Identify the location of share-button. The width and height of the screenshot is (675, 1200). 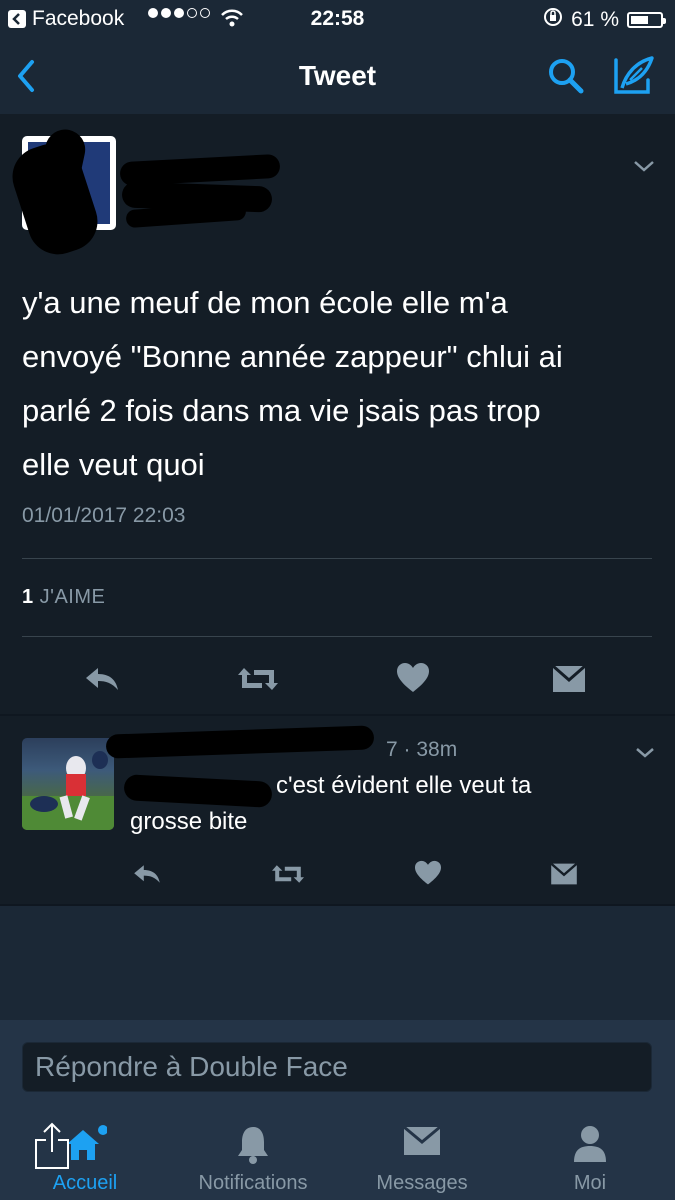
(52, 1148).